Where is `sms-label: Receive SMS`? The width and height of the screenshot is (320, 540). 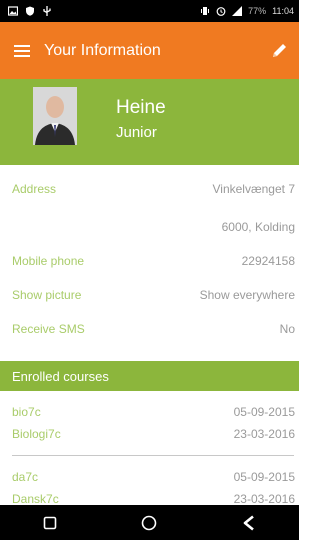 sms-label: Receive SMS is located at coordinates (48, 329).